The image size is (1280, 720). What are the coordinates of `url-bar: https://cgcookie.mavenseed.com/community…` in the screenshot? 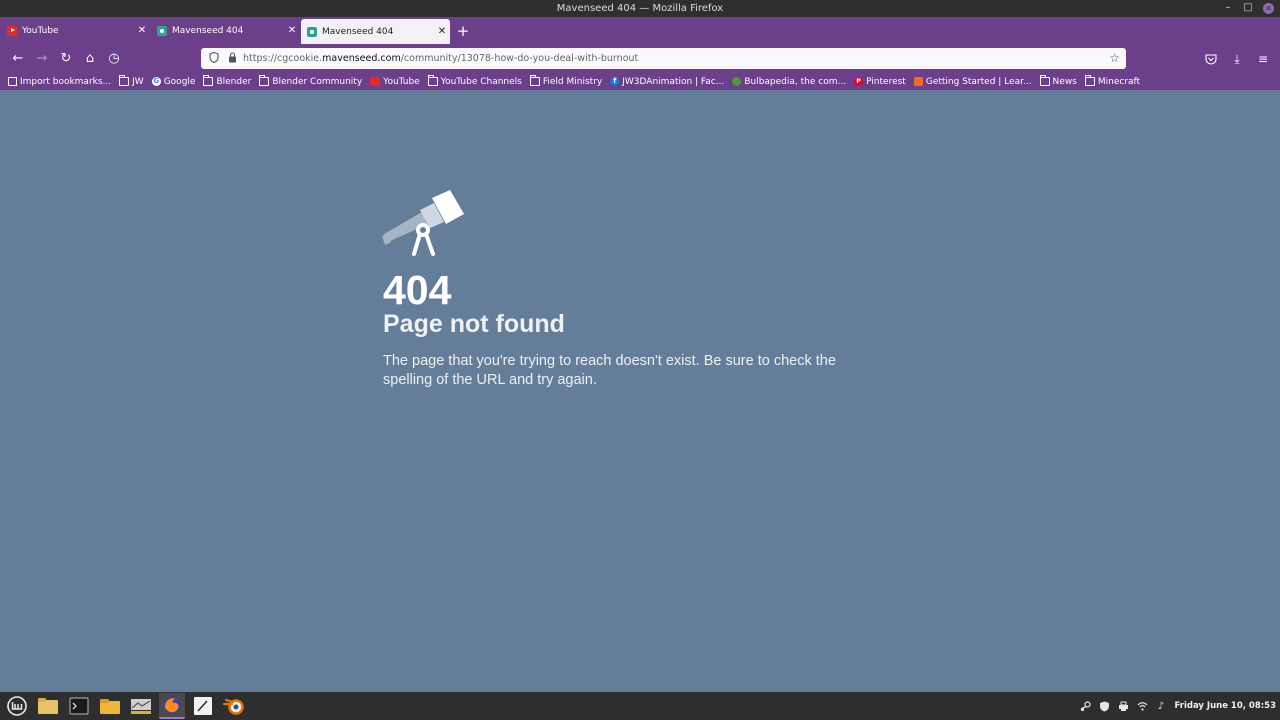 It's located at (663, 58).